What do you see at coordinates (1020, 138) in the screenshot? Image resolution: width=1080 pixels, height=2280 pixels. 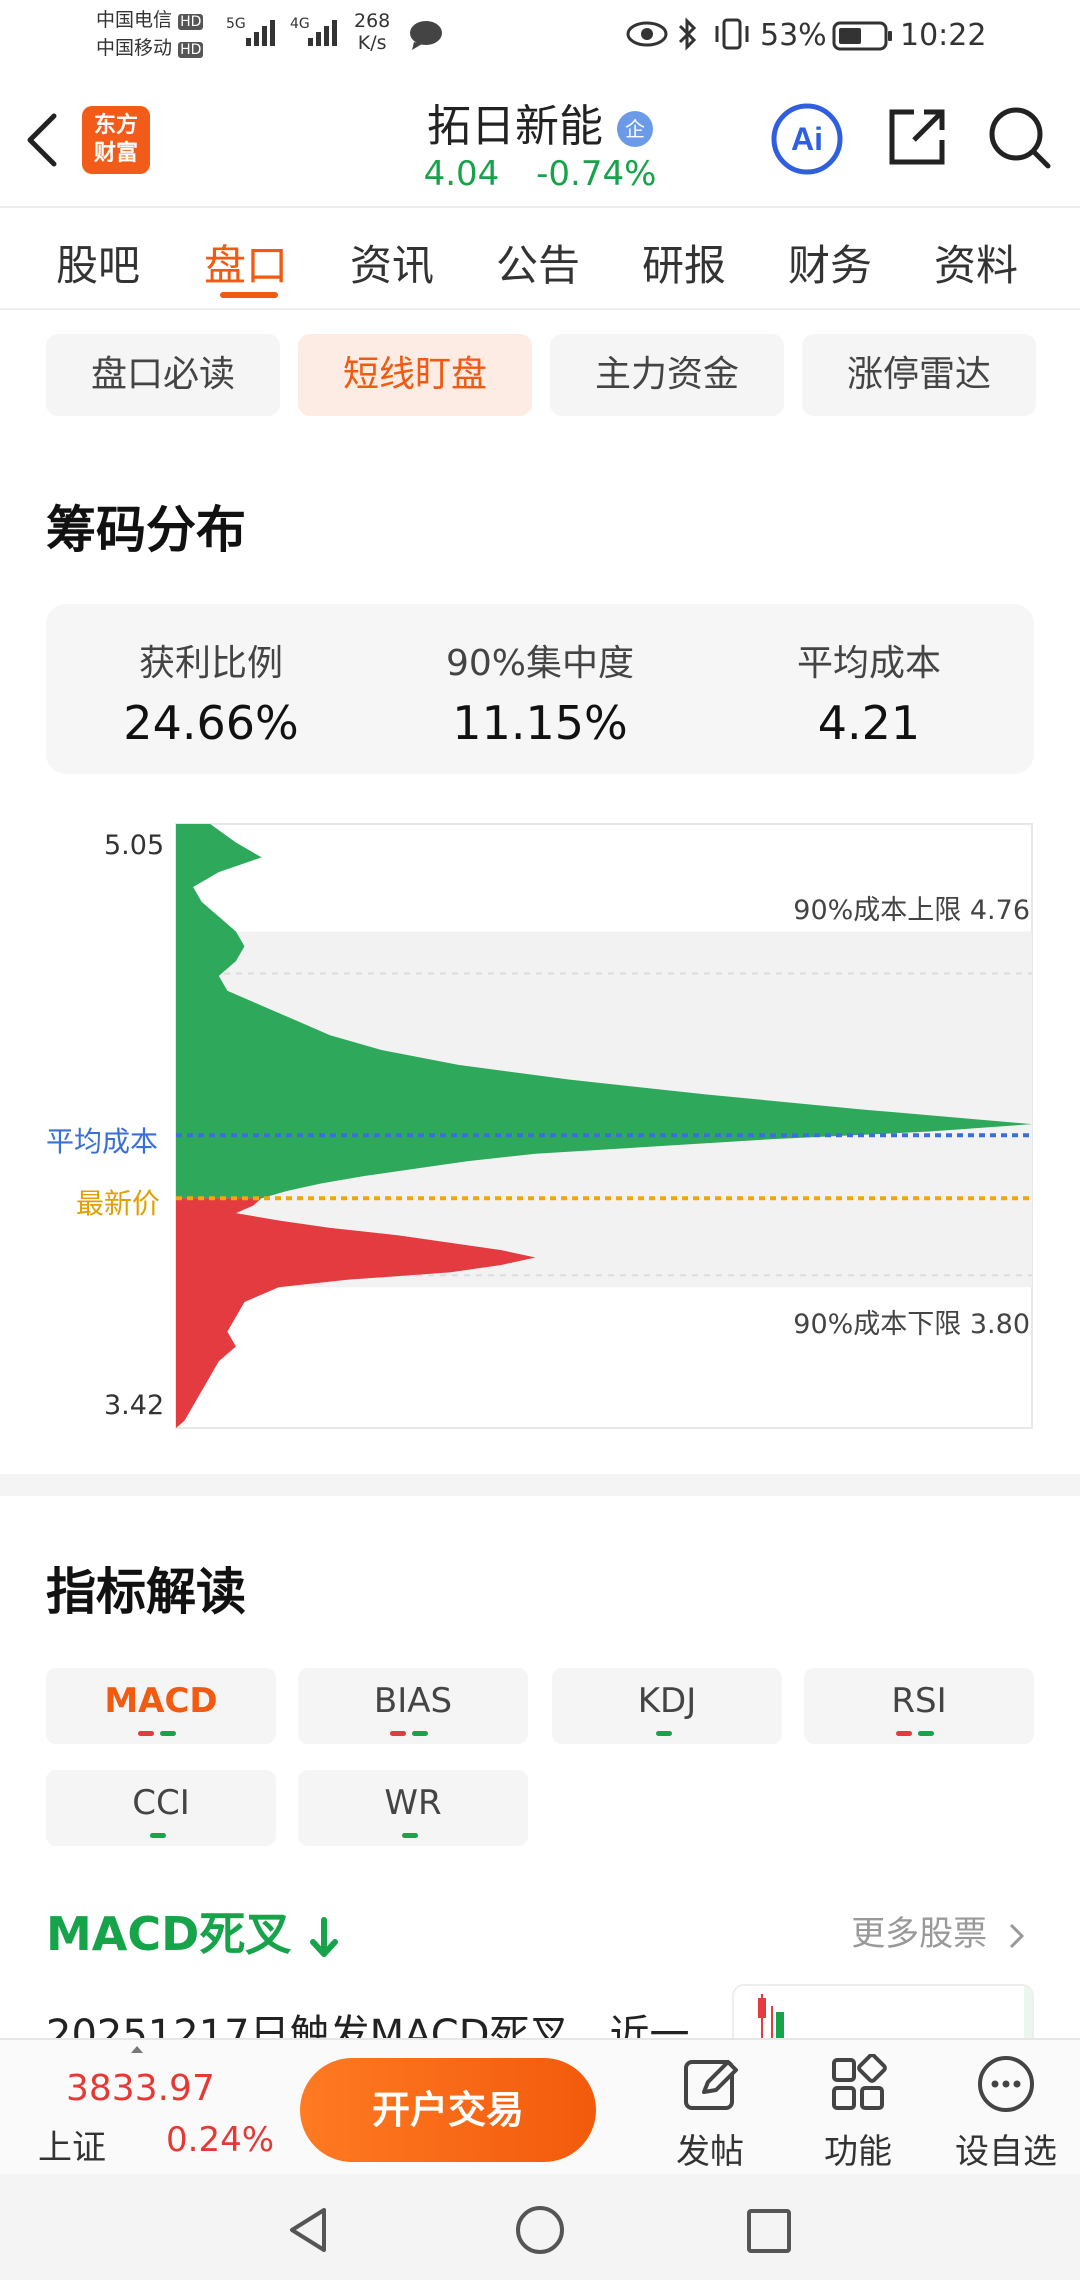 I see `search-icon` at bounding box center [1020, 138].